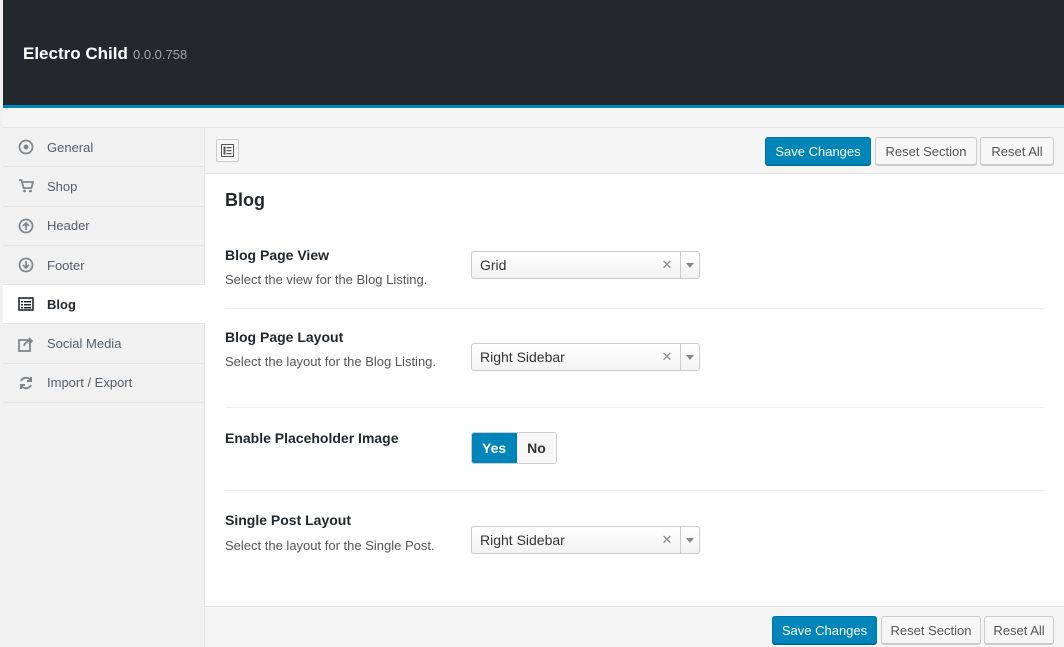  Describe the element at coordinates (312, 438) in the screenshot. I see `field-label: Enable Placeholder Image` at that location.